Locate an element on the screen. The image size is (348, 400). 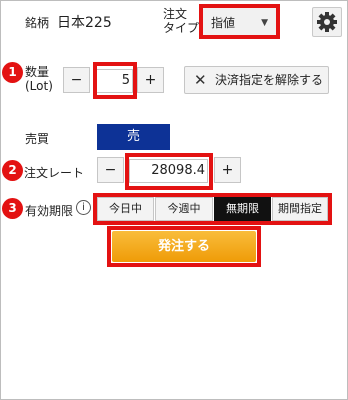
quantity-plus-button: + is located at coordinates (150, 80).